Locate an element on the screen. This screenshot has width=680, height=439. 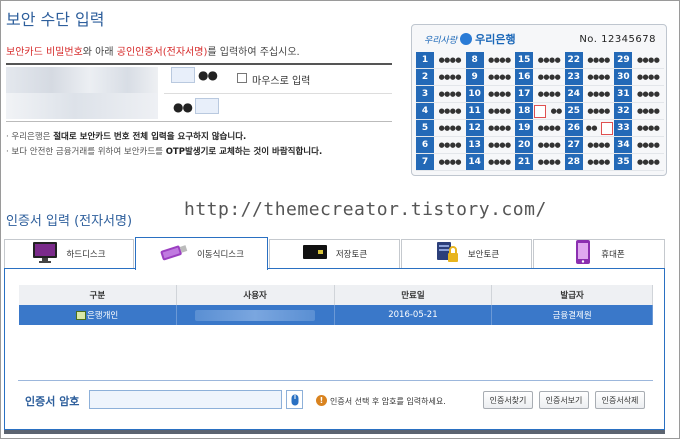
tab-mobile-phone: 휴대폰 is located at coordinates (599, 254).